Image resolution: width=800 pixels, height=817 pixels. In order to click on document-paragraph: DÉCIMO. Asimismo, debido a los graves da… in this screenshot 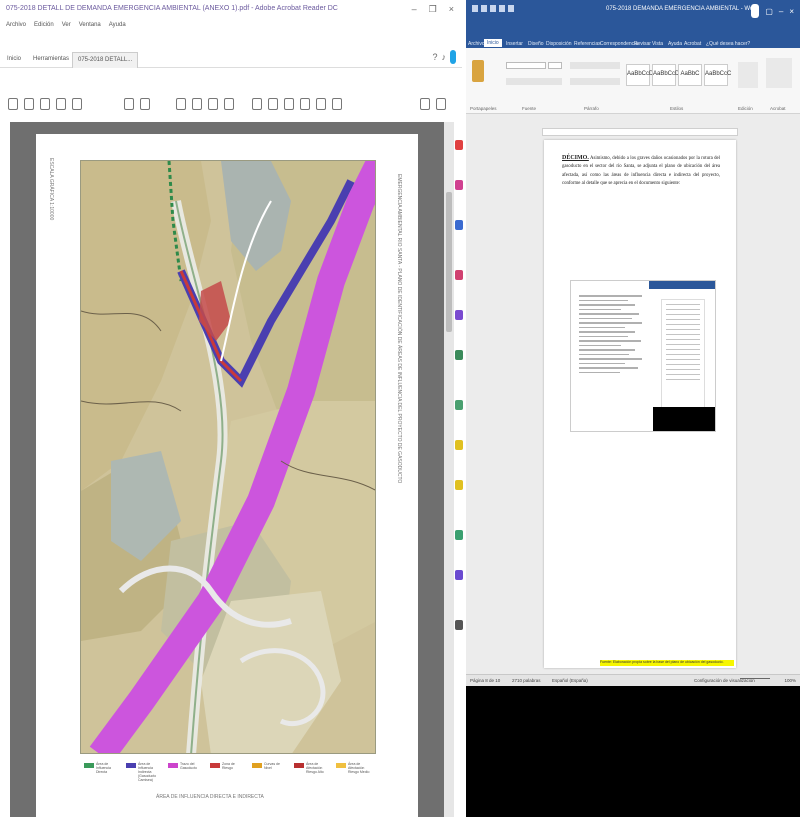, I will do `click(641, 171)`.